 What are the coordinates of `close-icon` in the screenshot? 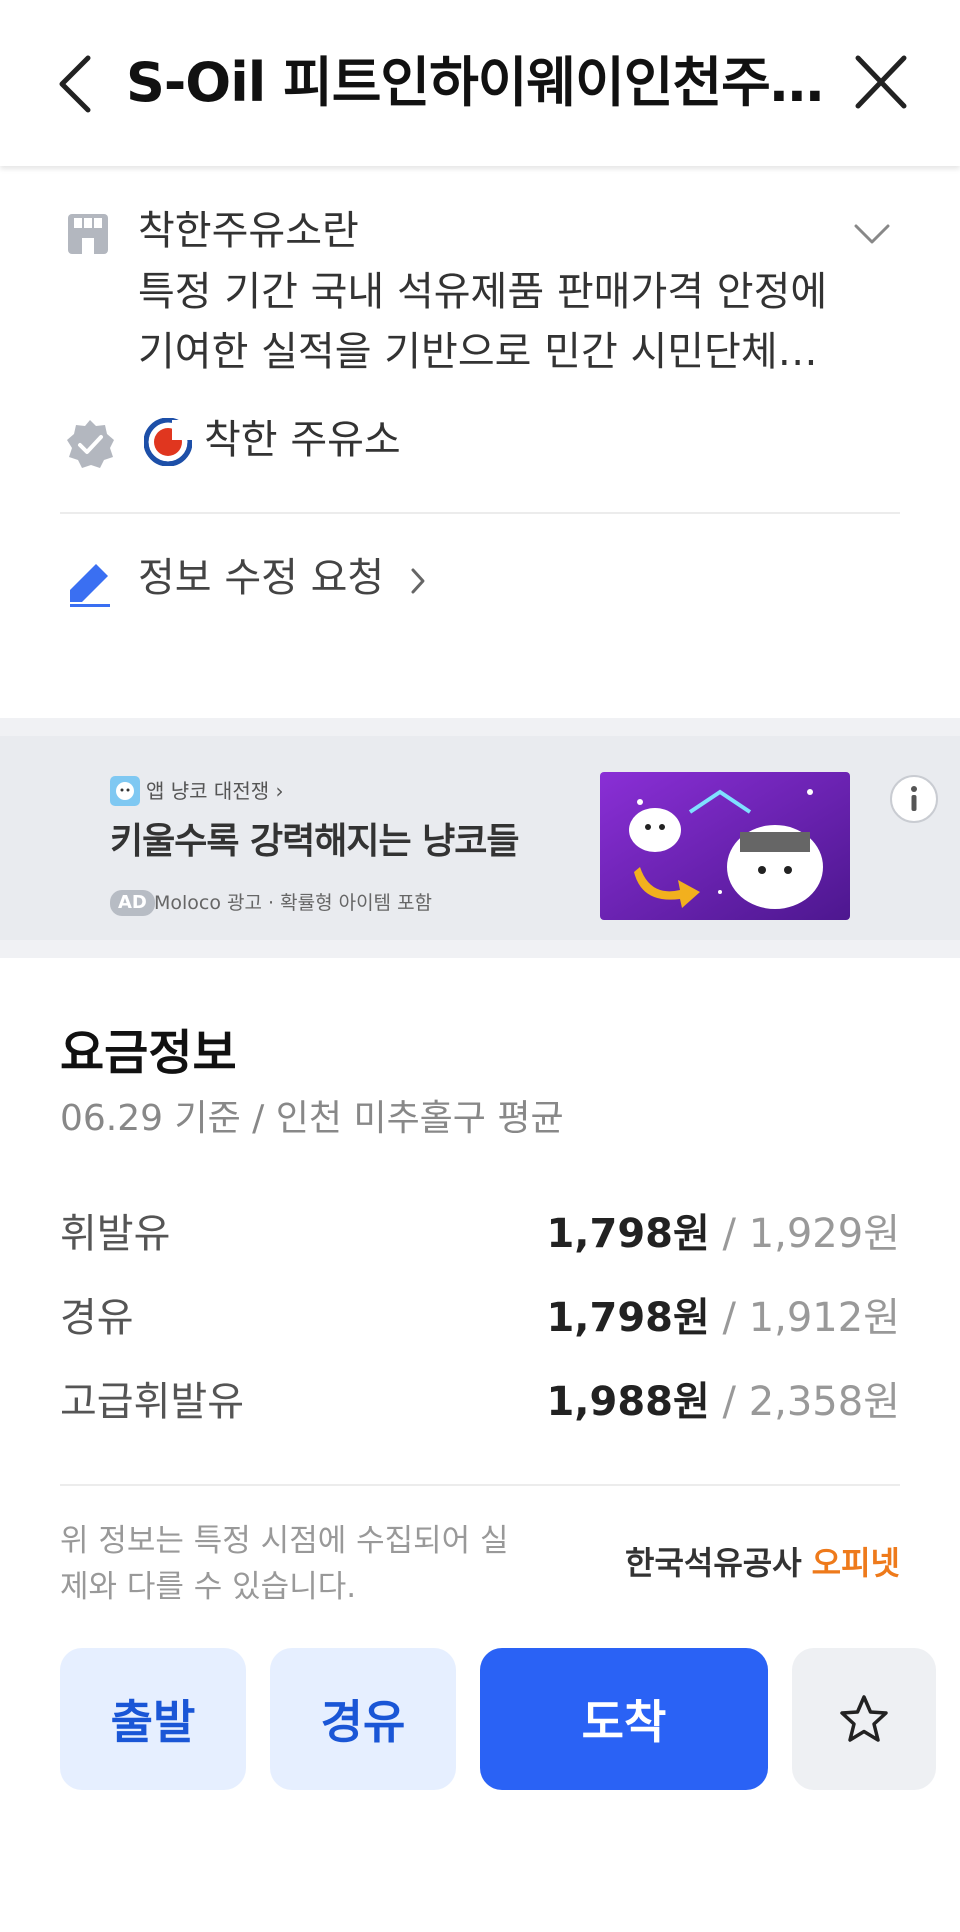 It's located at (881, 82).